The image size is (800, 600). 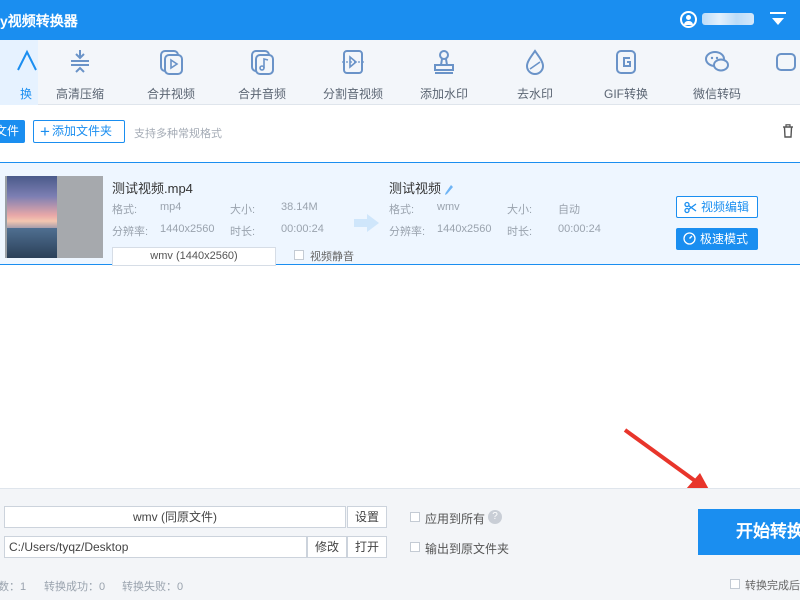 I want to click on tab-label: 添加水印, so click(x=443, y=94).